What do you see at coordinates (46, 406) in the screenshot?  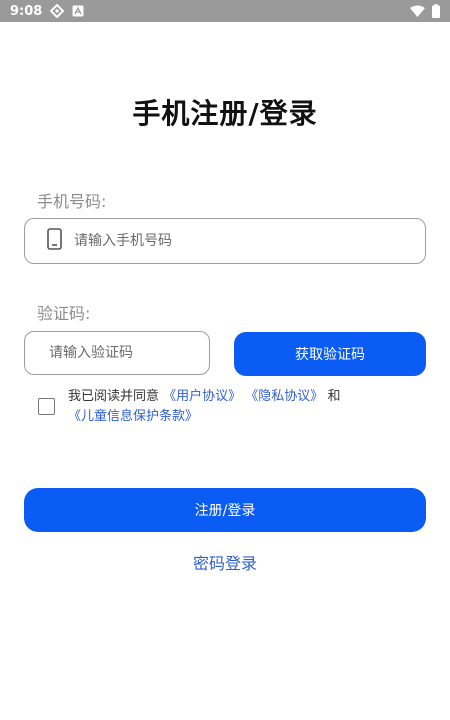 I see `agreement-checkbox` at bounding box center [46, 406].